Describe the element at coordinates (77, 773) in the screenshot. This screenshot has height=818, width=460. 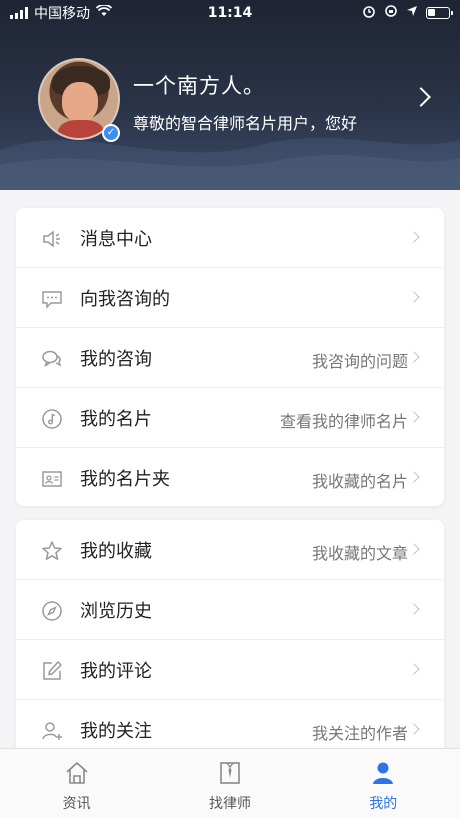
I see `home-icon` at that location.